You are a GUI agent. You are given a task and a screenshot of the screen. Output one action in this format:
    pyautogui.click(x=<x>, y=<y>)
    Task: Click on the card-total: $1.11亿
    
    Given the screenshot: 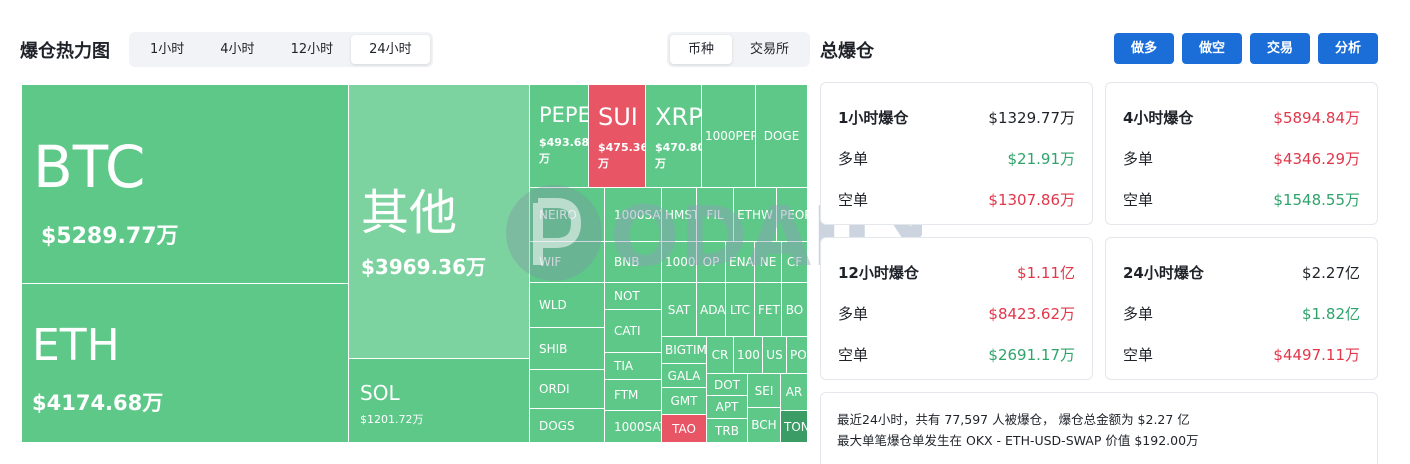 What is the action you would take?
    pyautogui.click(x=1046, y=273)
    